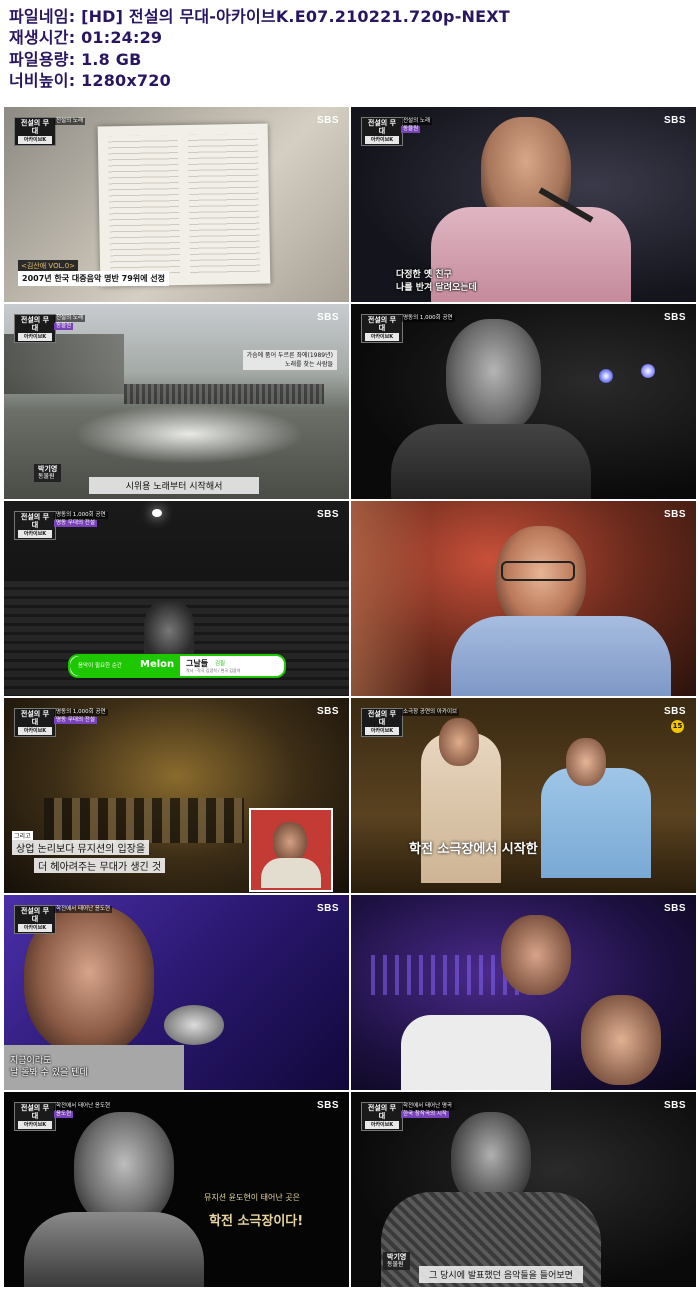 This screenshot has height=1290, width=700. I want to click on song-artist: 김필, so click(220, 664).